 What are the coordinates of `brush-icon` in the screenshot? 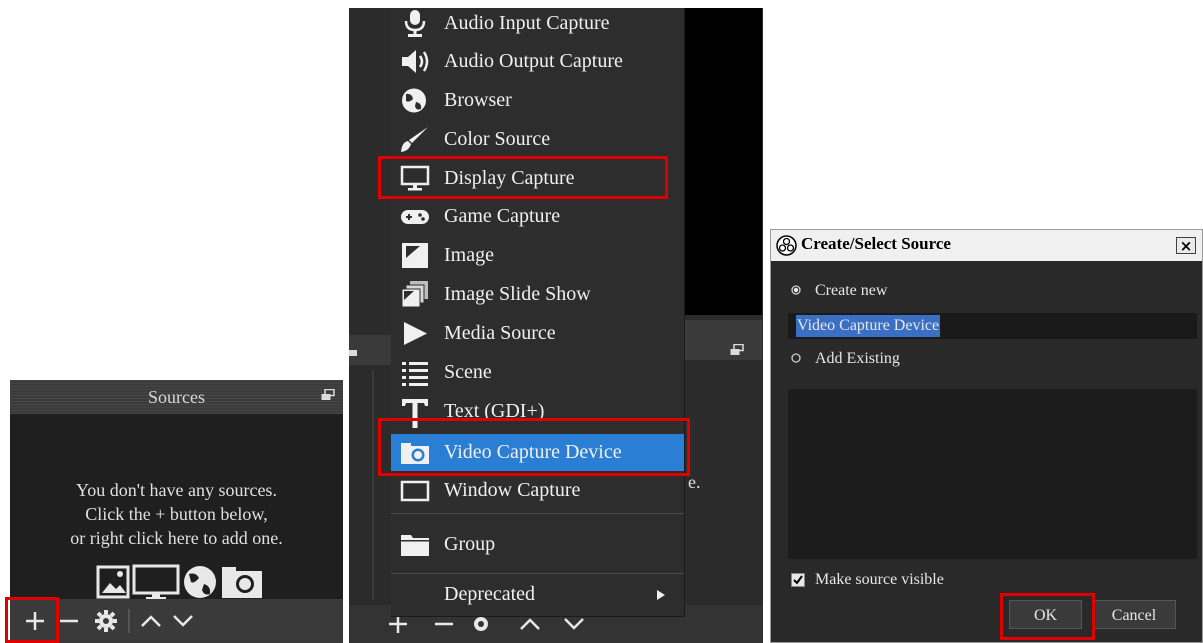 It's located at (414, 139).